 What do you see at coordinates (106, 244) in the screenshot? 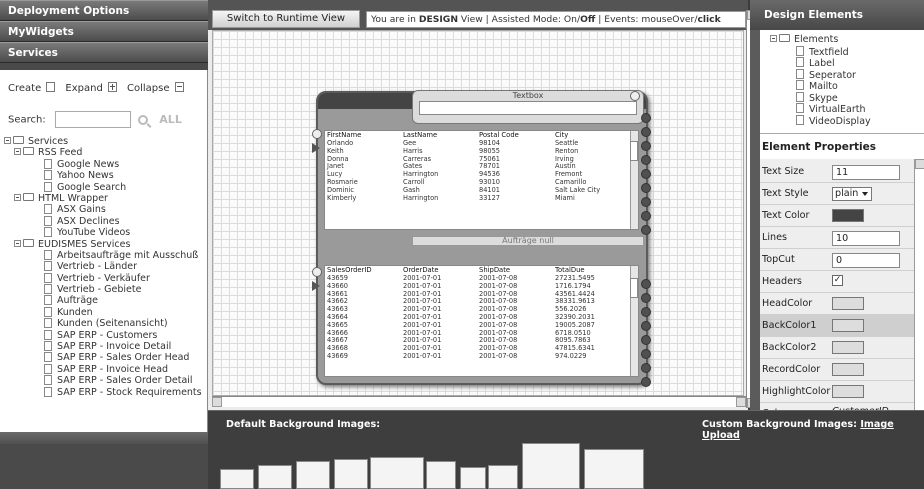
I see `tree-item: EUDISMES Services` at bounding box center [106, 244].